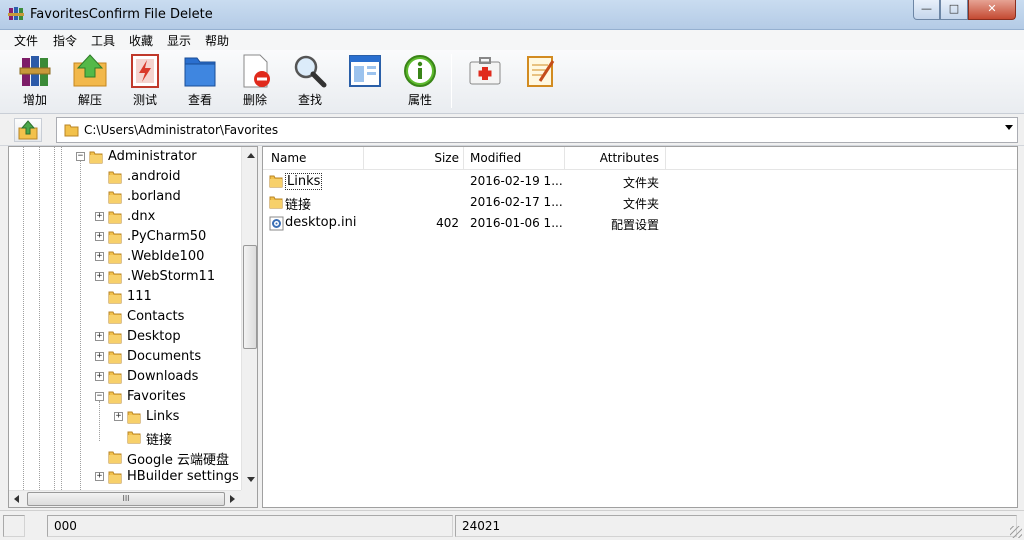  What do you see at coordinates (634, 225) in the screenshot?
I see `file-attributes: 配置设置` at bounding box center [634, 225].